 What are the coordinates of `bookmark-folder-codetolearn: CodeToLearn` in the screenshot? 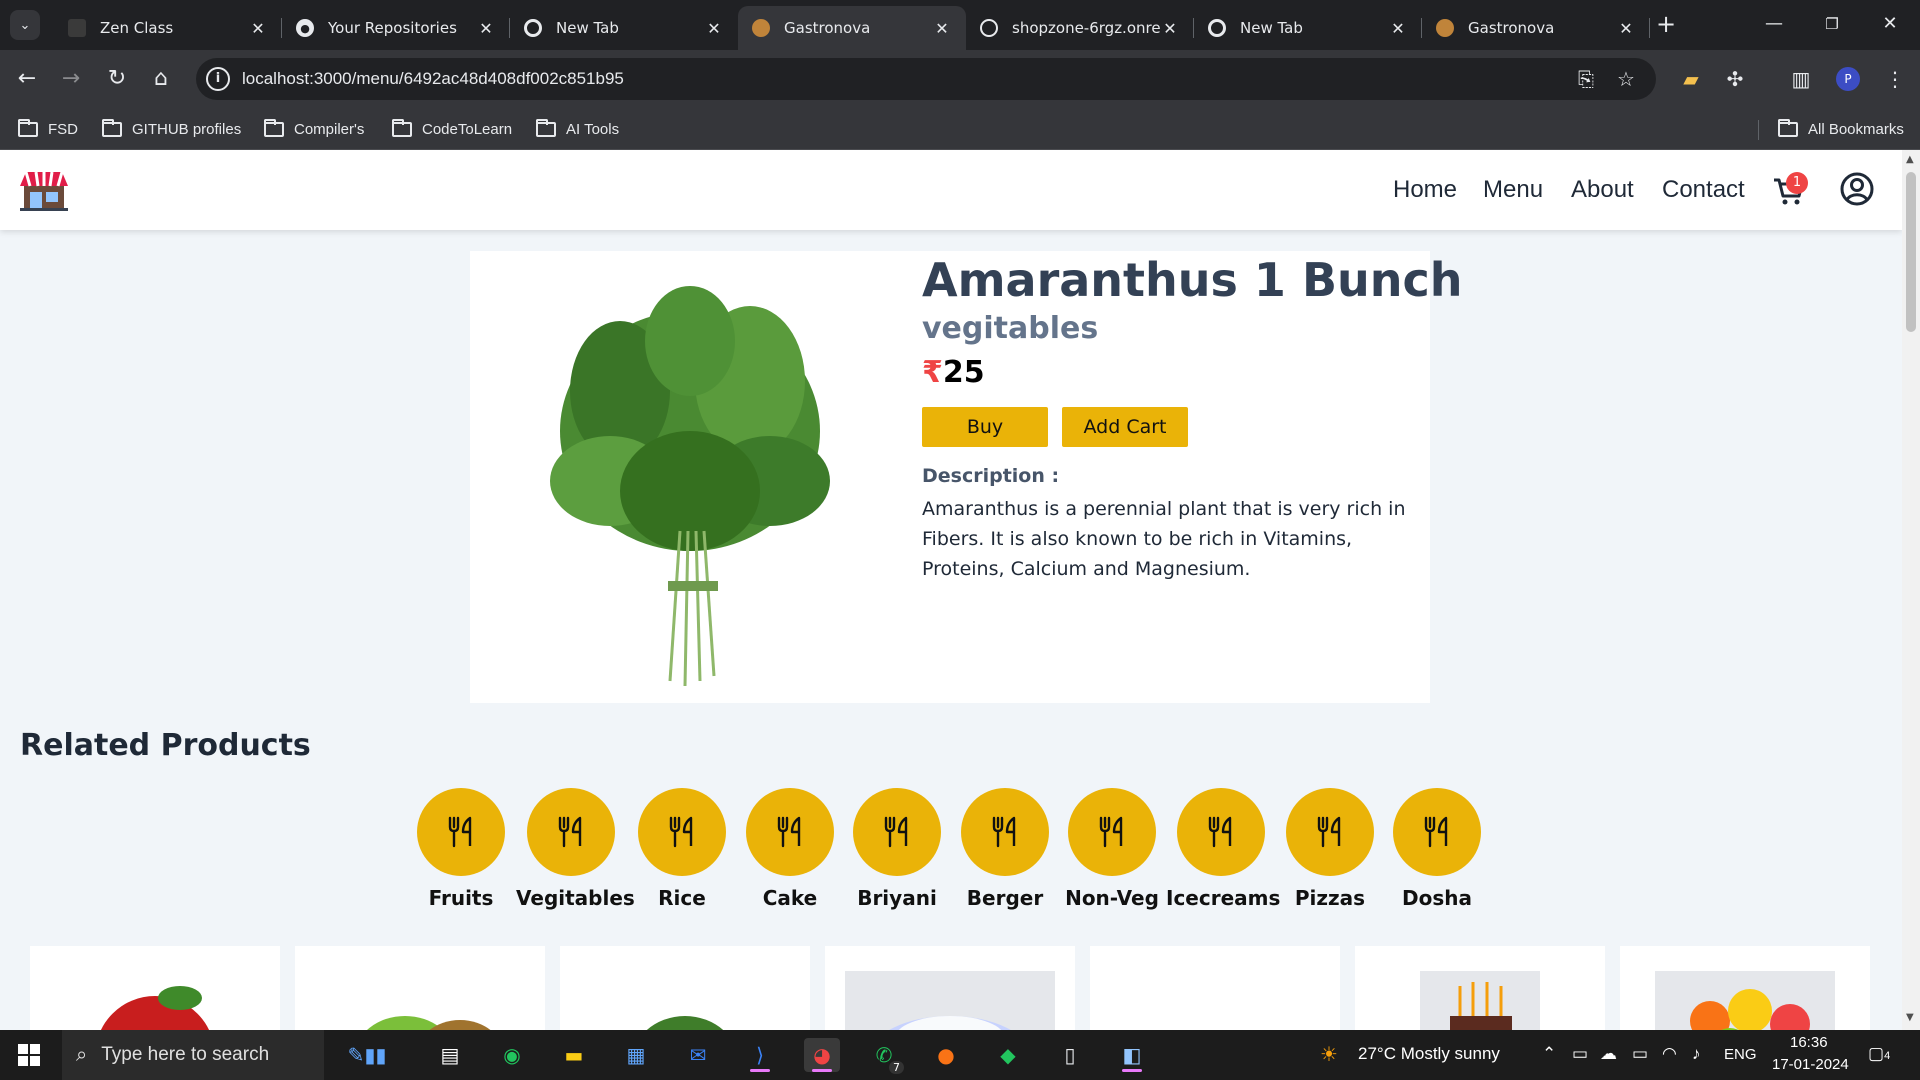 It's located at (452, 129).